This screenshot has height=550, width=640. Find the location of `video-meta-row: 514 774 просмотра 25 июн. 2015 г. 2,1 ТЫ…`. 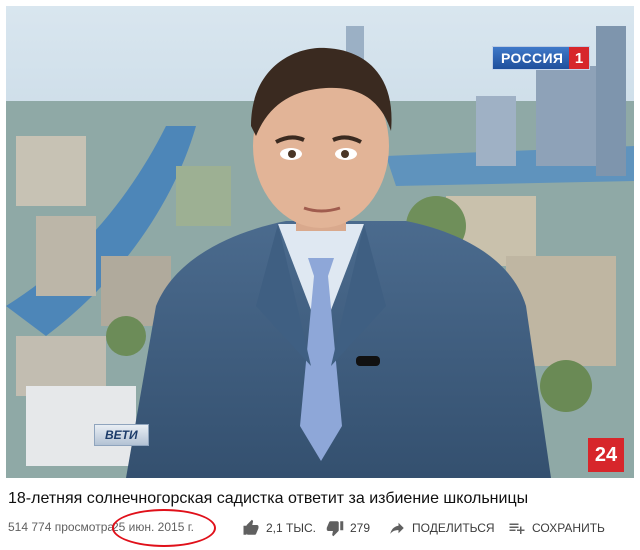

video-meta-row: 514 774 просмотра 25 июн. 2015 г. 2,1 ТЫ… is located at coordinates (321, 528).